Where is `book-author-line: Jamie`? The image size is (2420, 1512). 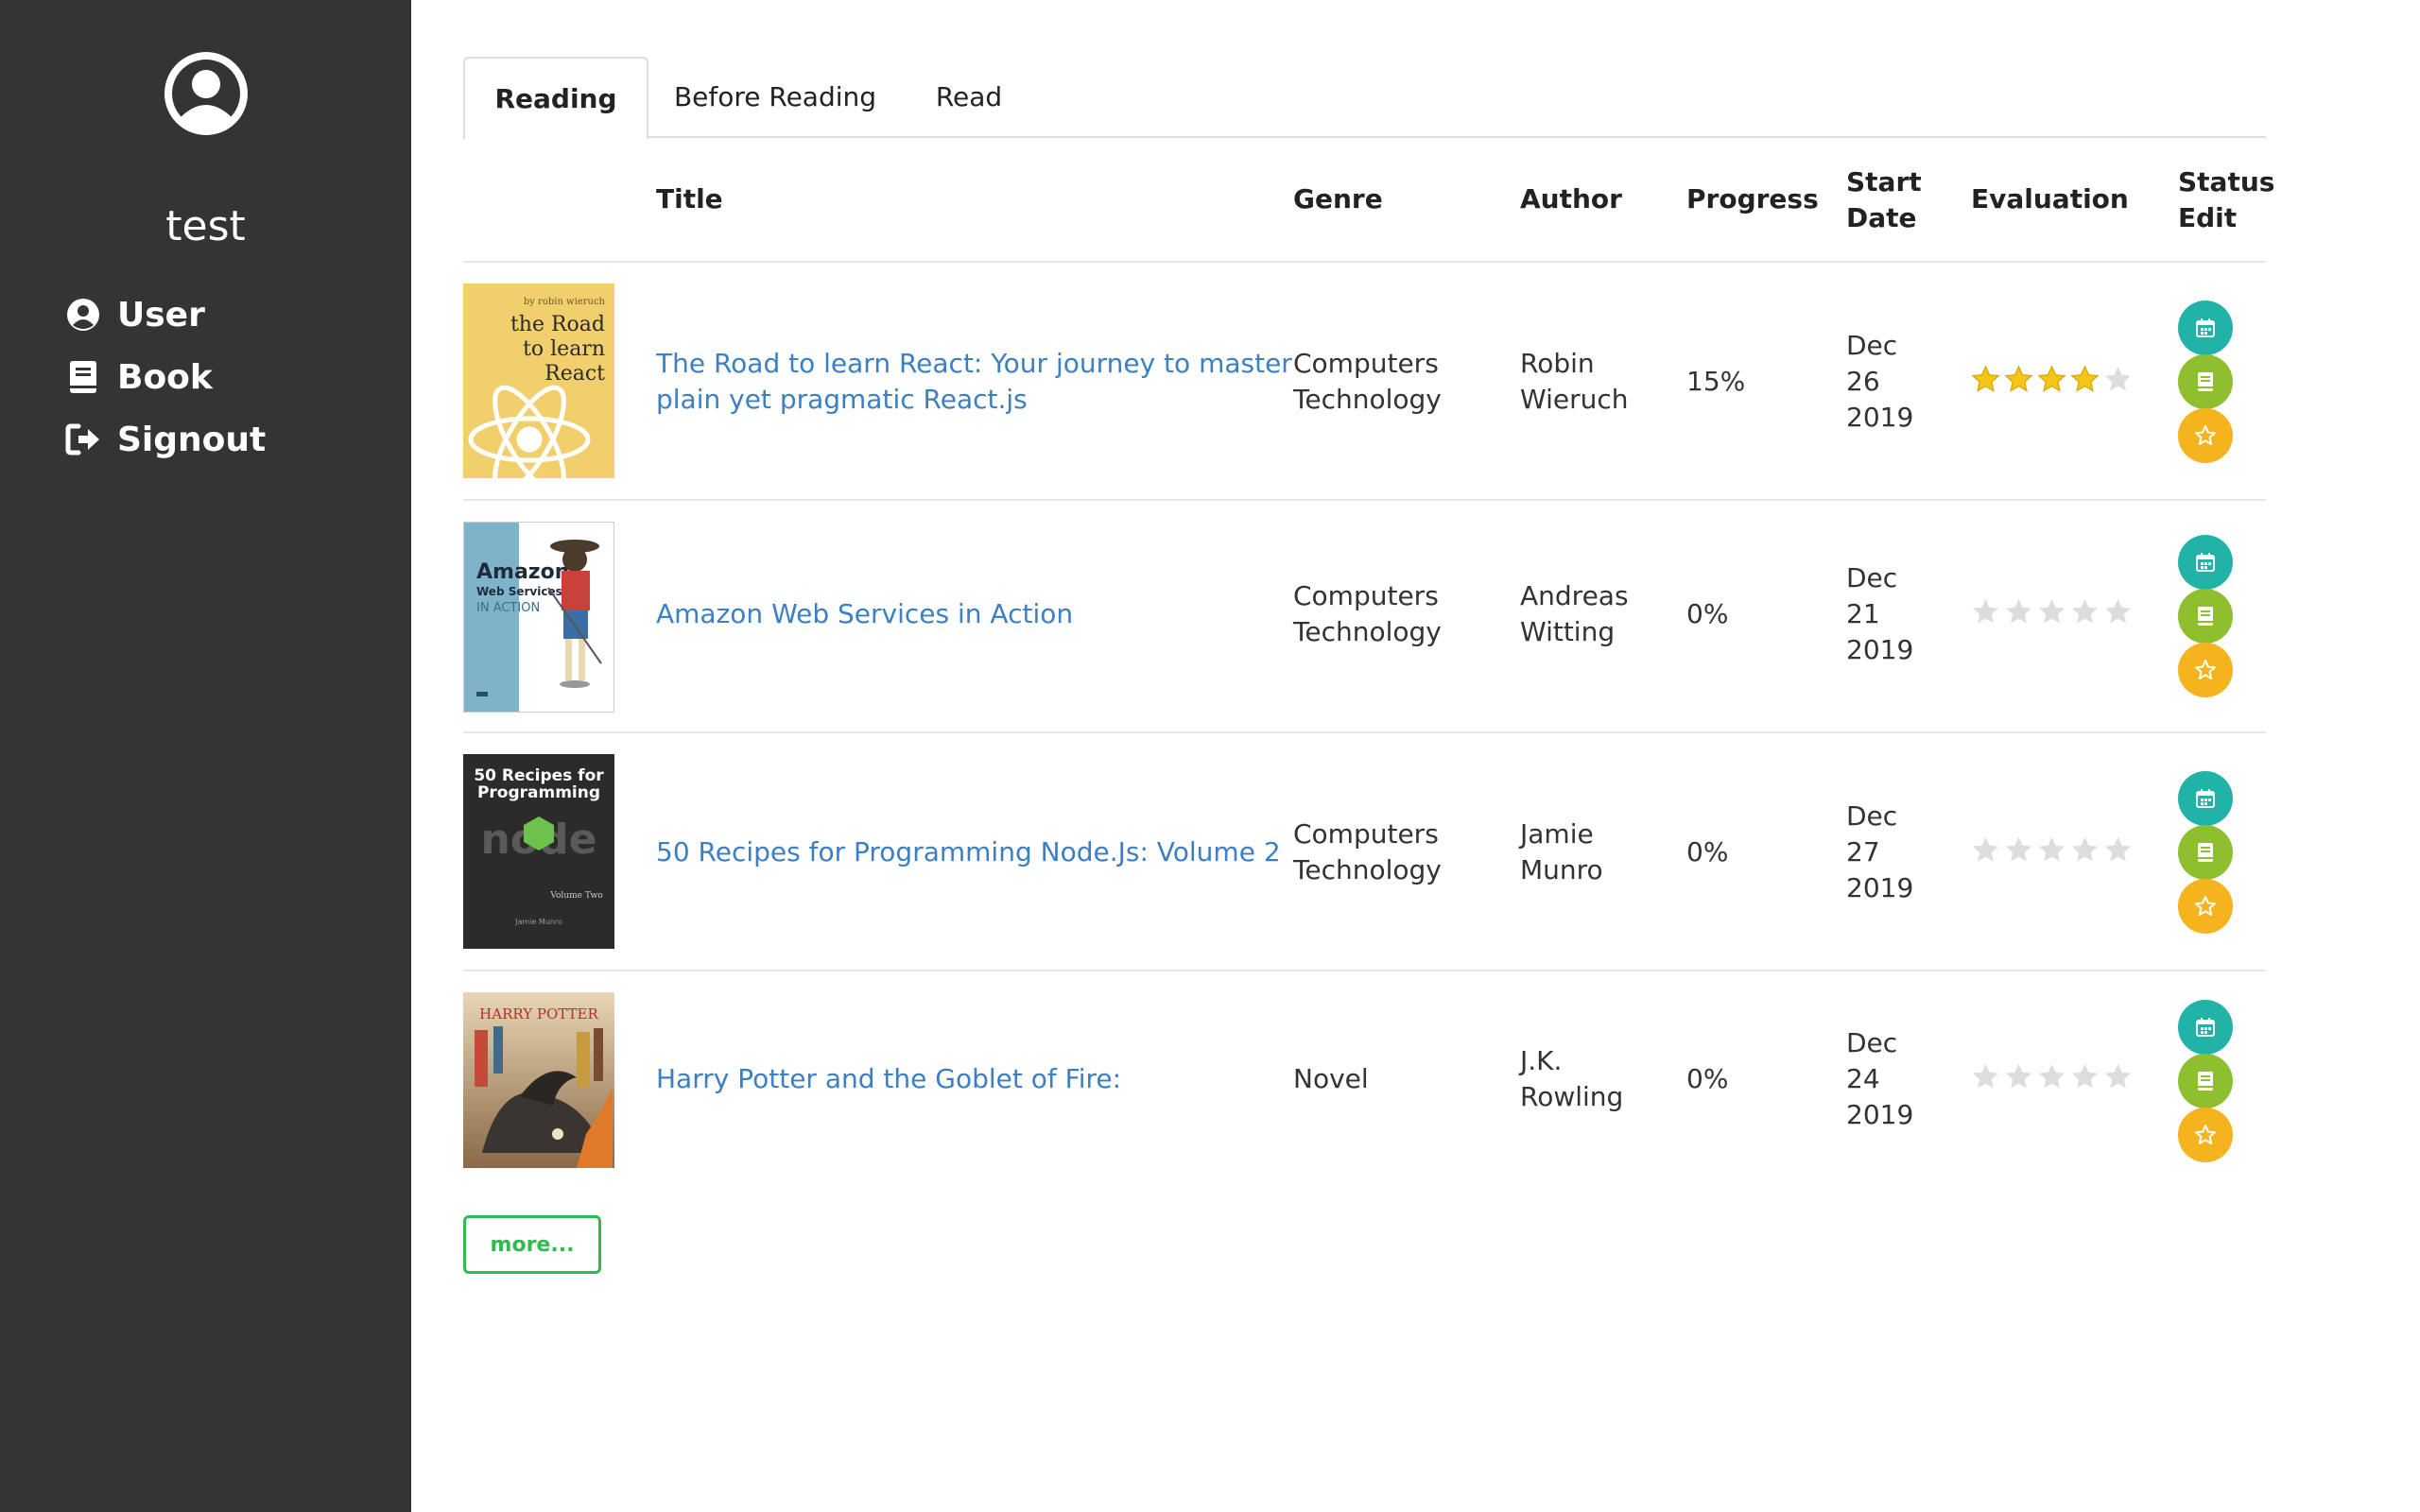 book-author-line: Jamie is located at coordinates (1557, 834).